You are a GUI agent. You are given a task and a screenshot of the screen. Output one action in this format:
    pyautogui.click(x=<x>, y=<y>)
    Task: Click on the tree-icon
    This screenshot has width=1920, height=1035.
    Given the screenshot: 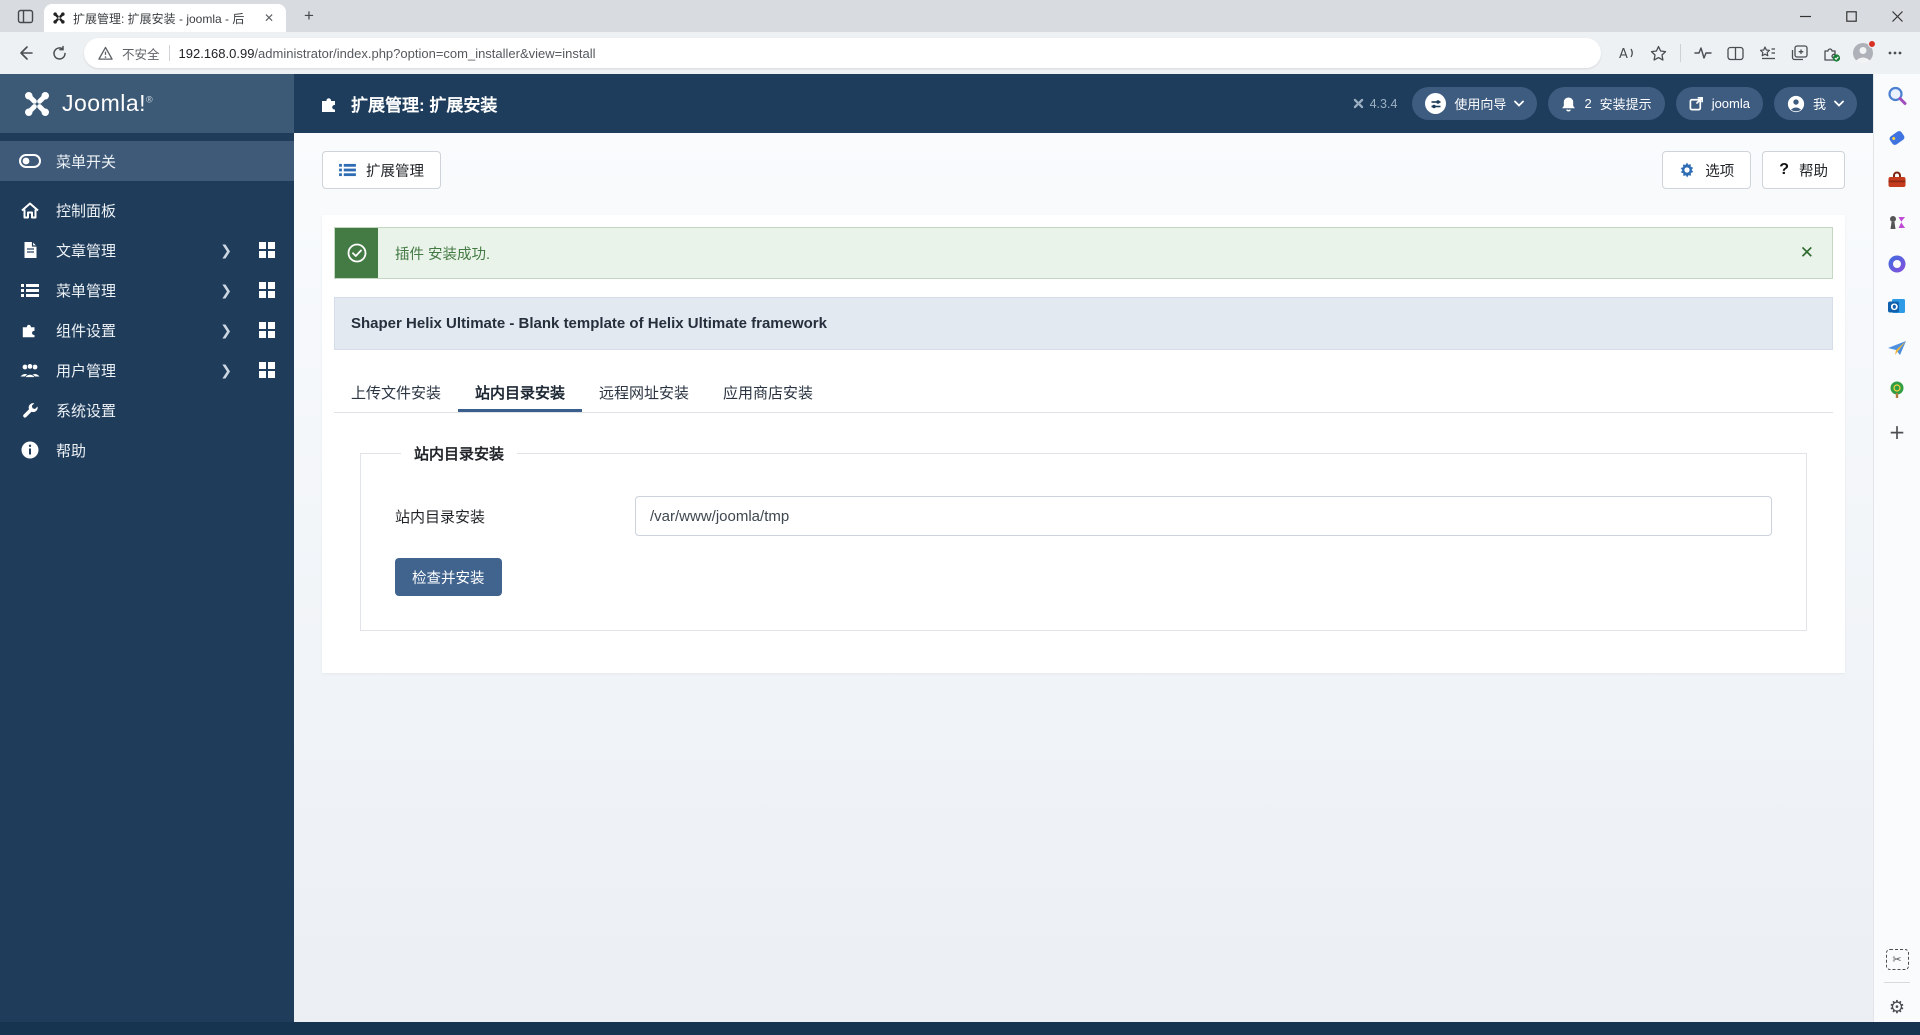 What is the action you would take?
    pyautogui.click(x=1897, y=390)
    